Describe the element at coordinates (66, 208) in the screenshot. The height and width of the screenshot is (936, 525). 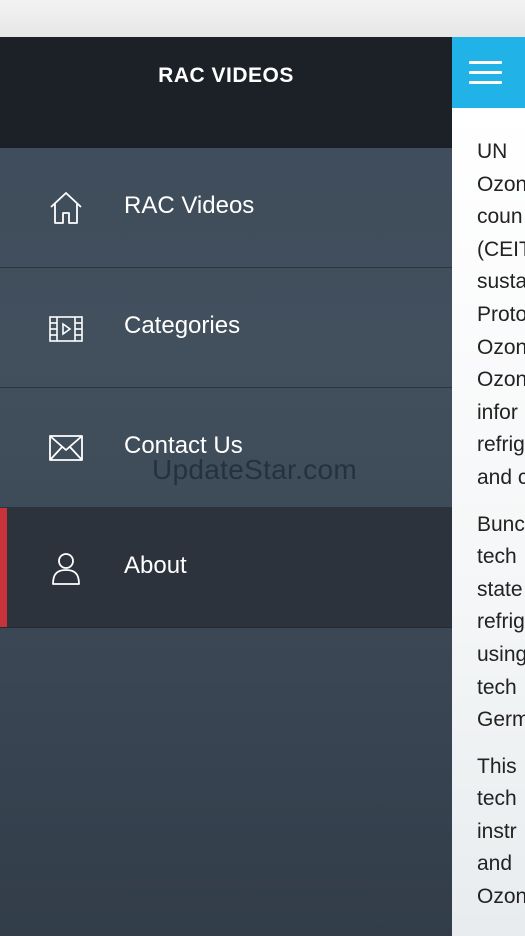
I see `home-icon` at that location.